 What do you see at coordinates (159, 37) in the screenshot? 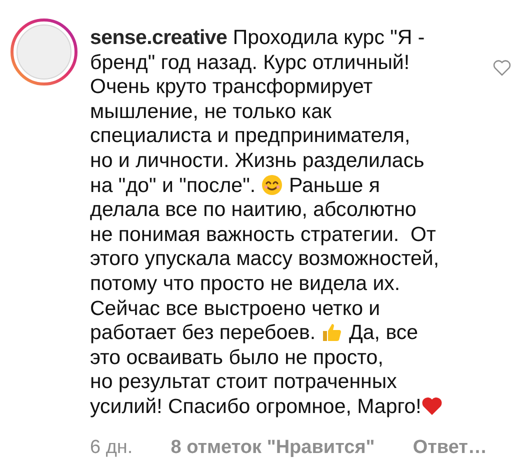
I see `username-link: sense.creative` at bounding box center [159, 37].